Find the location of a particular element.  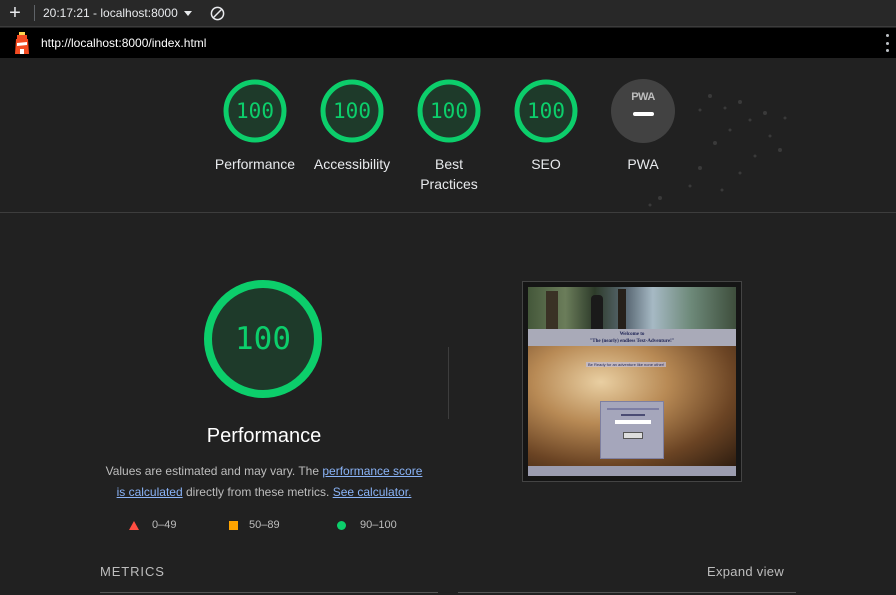

category-pwa: PWA PWA is located at coordinates (643, 126).